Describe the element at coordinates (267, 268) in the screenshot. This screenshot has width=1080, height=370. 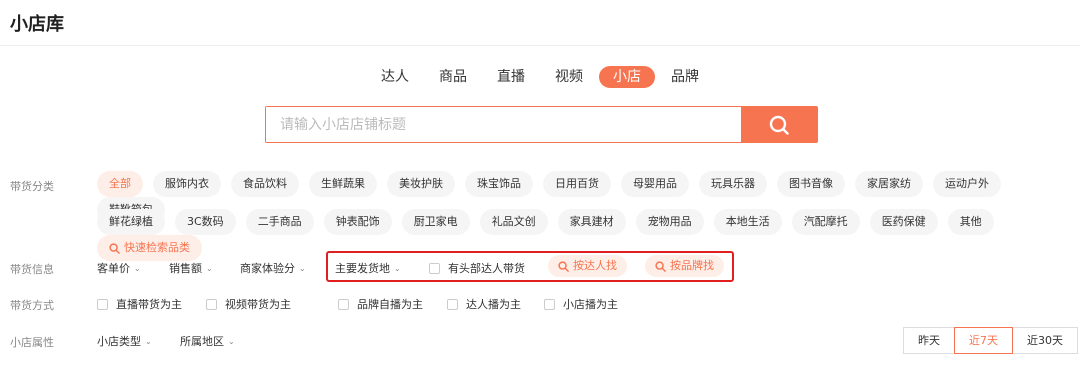
I see `score-dropdown-label: 商家体验分` at that location.